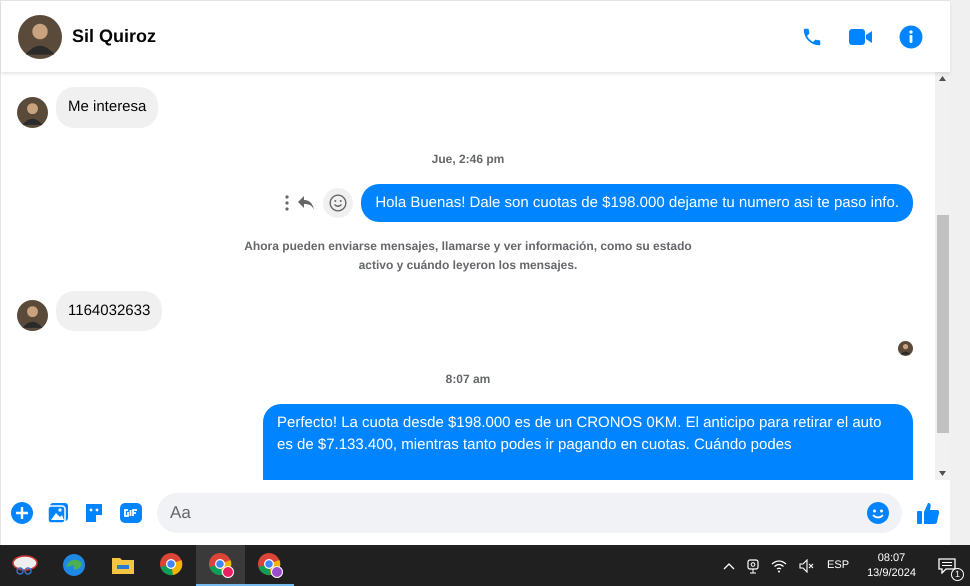 This screenshot has height=586, width=970. What do you see at coordinates (905, 348) in the screenshot?
I see `seen-avatar-icon` at bounding box center [905, 348].